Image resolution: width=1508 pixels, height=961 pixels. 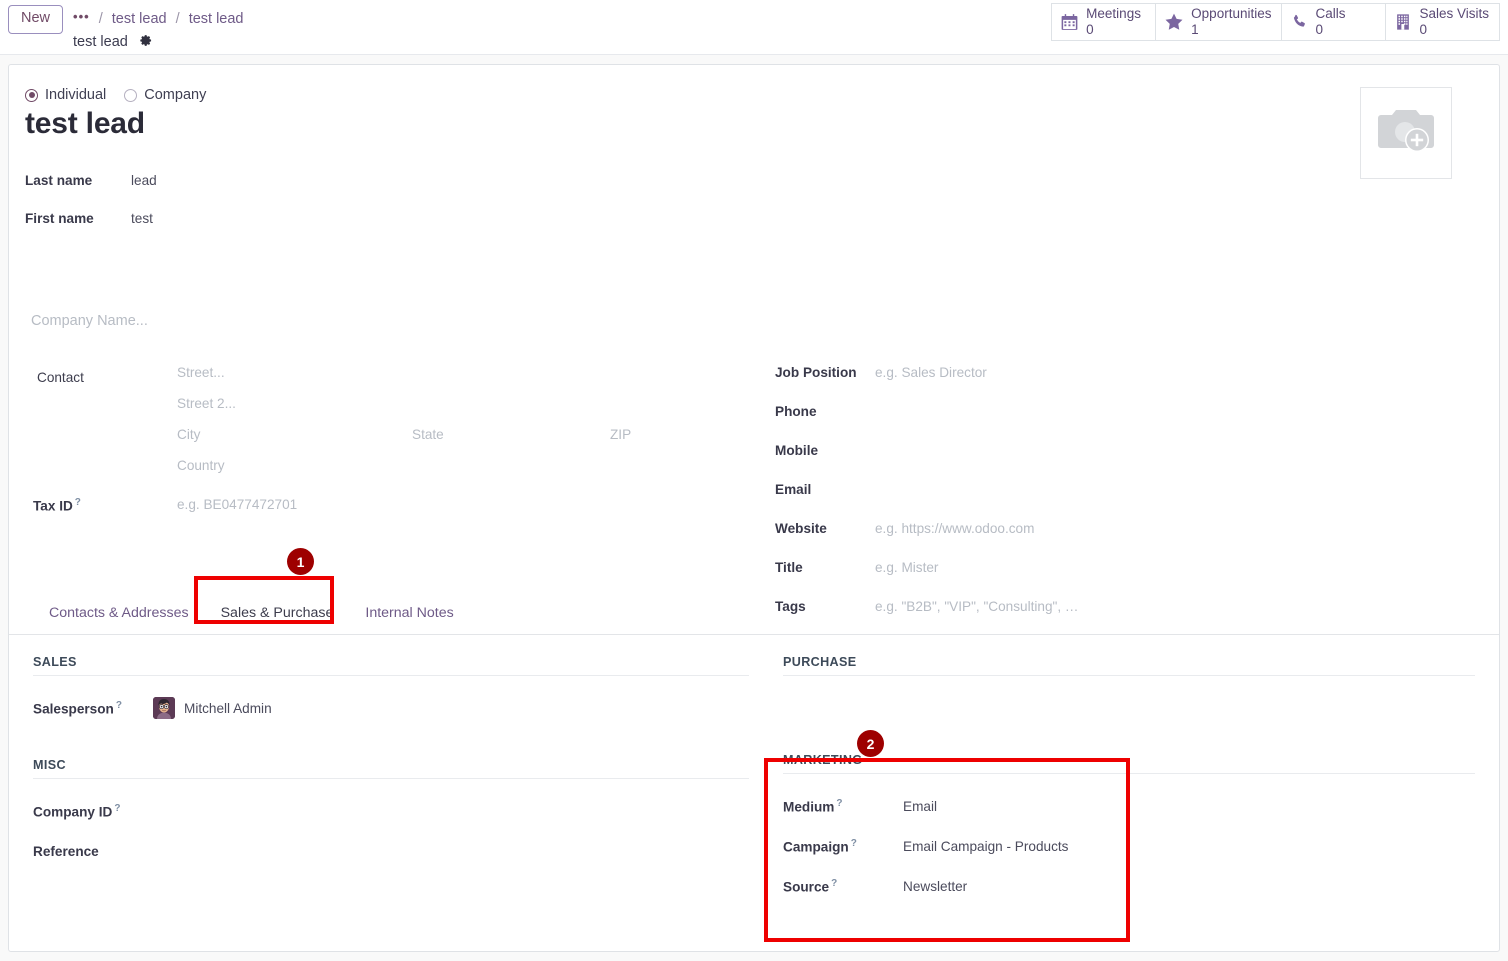 What do you see at coordinates (839, 803) in the screenshot?
I see `medium-help-icon: ?` at bounding box center [839, 803].